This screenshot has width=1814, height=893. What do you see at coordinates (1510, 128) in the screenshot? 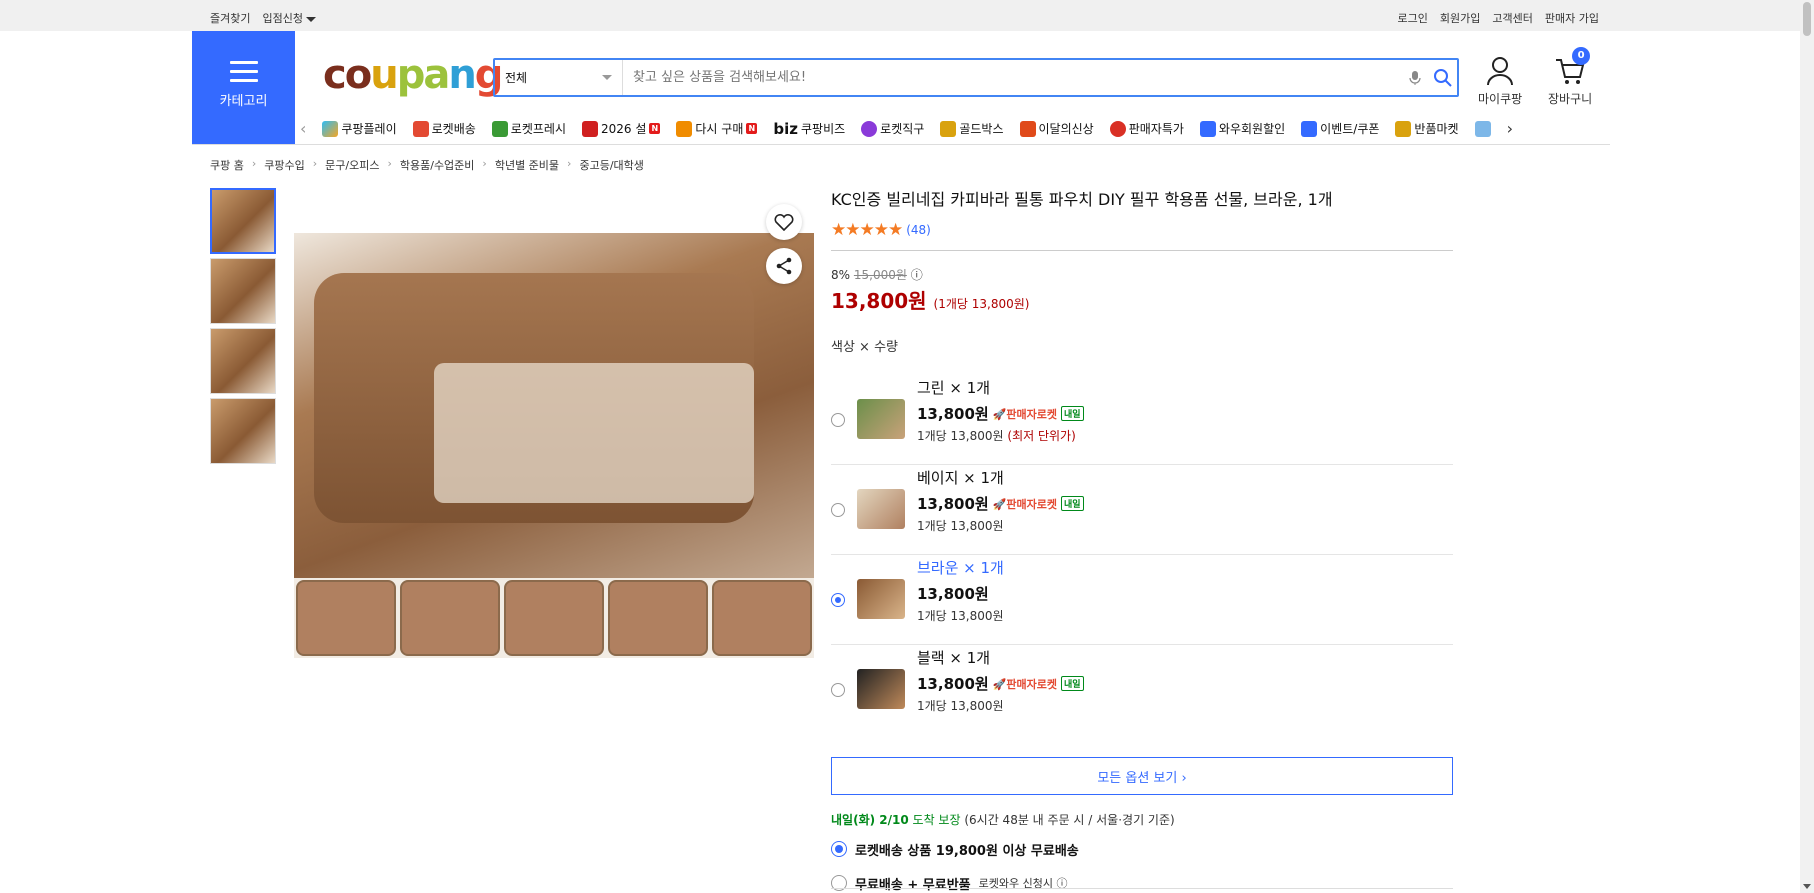
I see `chevron-right-icon: ›` at bounding box center [1510, 128].